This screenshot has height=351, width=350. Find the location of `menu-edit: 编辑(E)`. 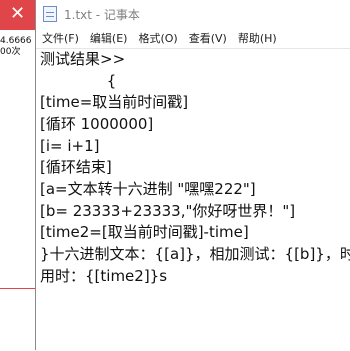

menu-edit: 编辑(E) is located at coordinates (109, 38).